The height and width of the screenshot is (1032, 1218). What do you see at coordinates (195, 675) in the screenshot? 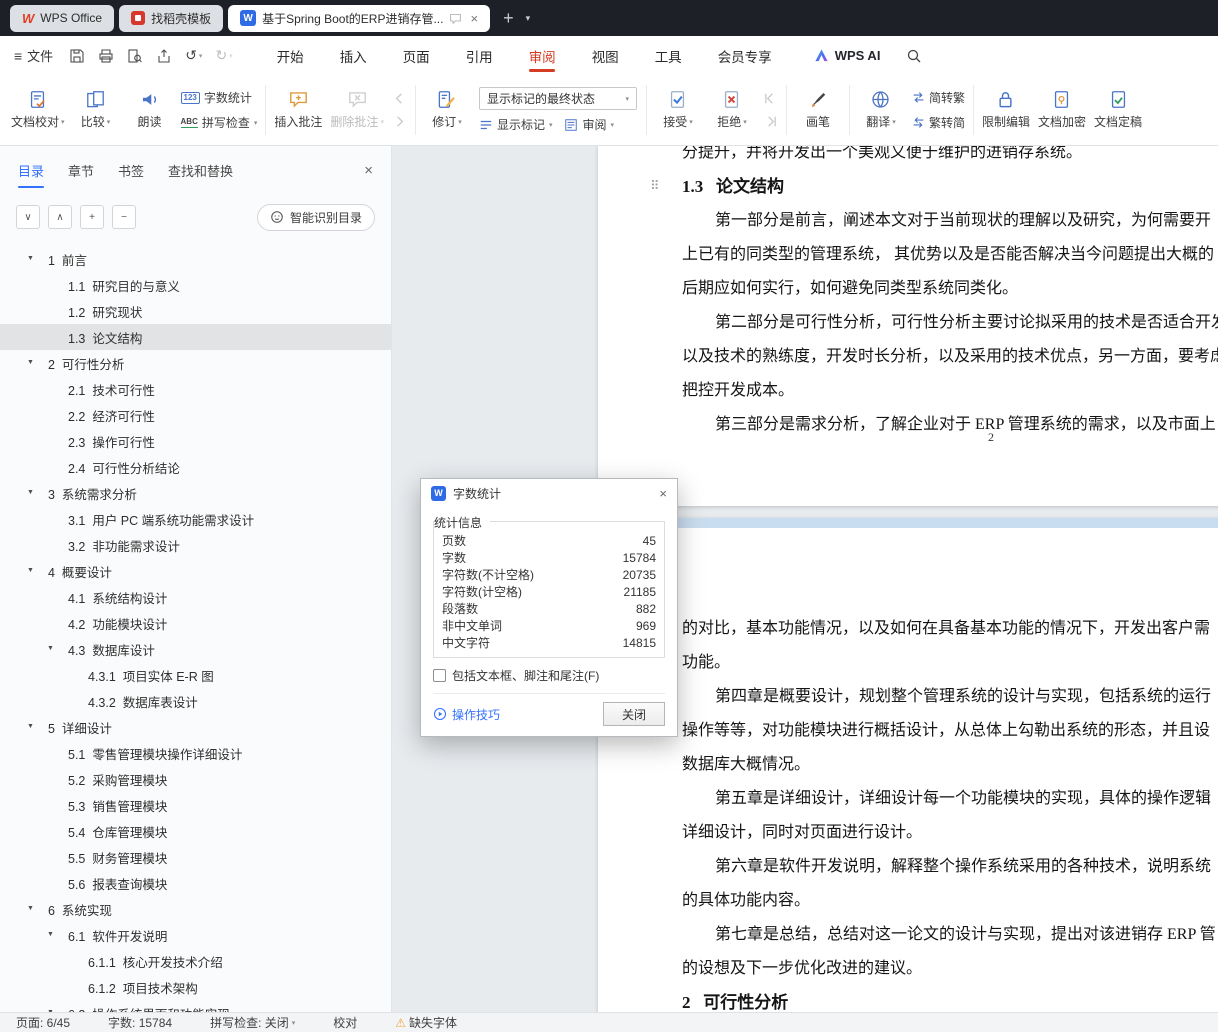
I see `toc-item: ▼ 4.3.1 项目实体 E-R 图` at bounding box center [195, 675].